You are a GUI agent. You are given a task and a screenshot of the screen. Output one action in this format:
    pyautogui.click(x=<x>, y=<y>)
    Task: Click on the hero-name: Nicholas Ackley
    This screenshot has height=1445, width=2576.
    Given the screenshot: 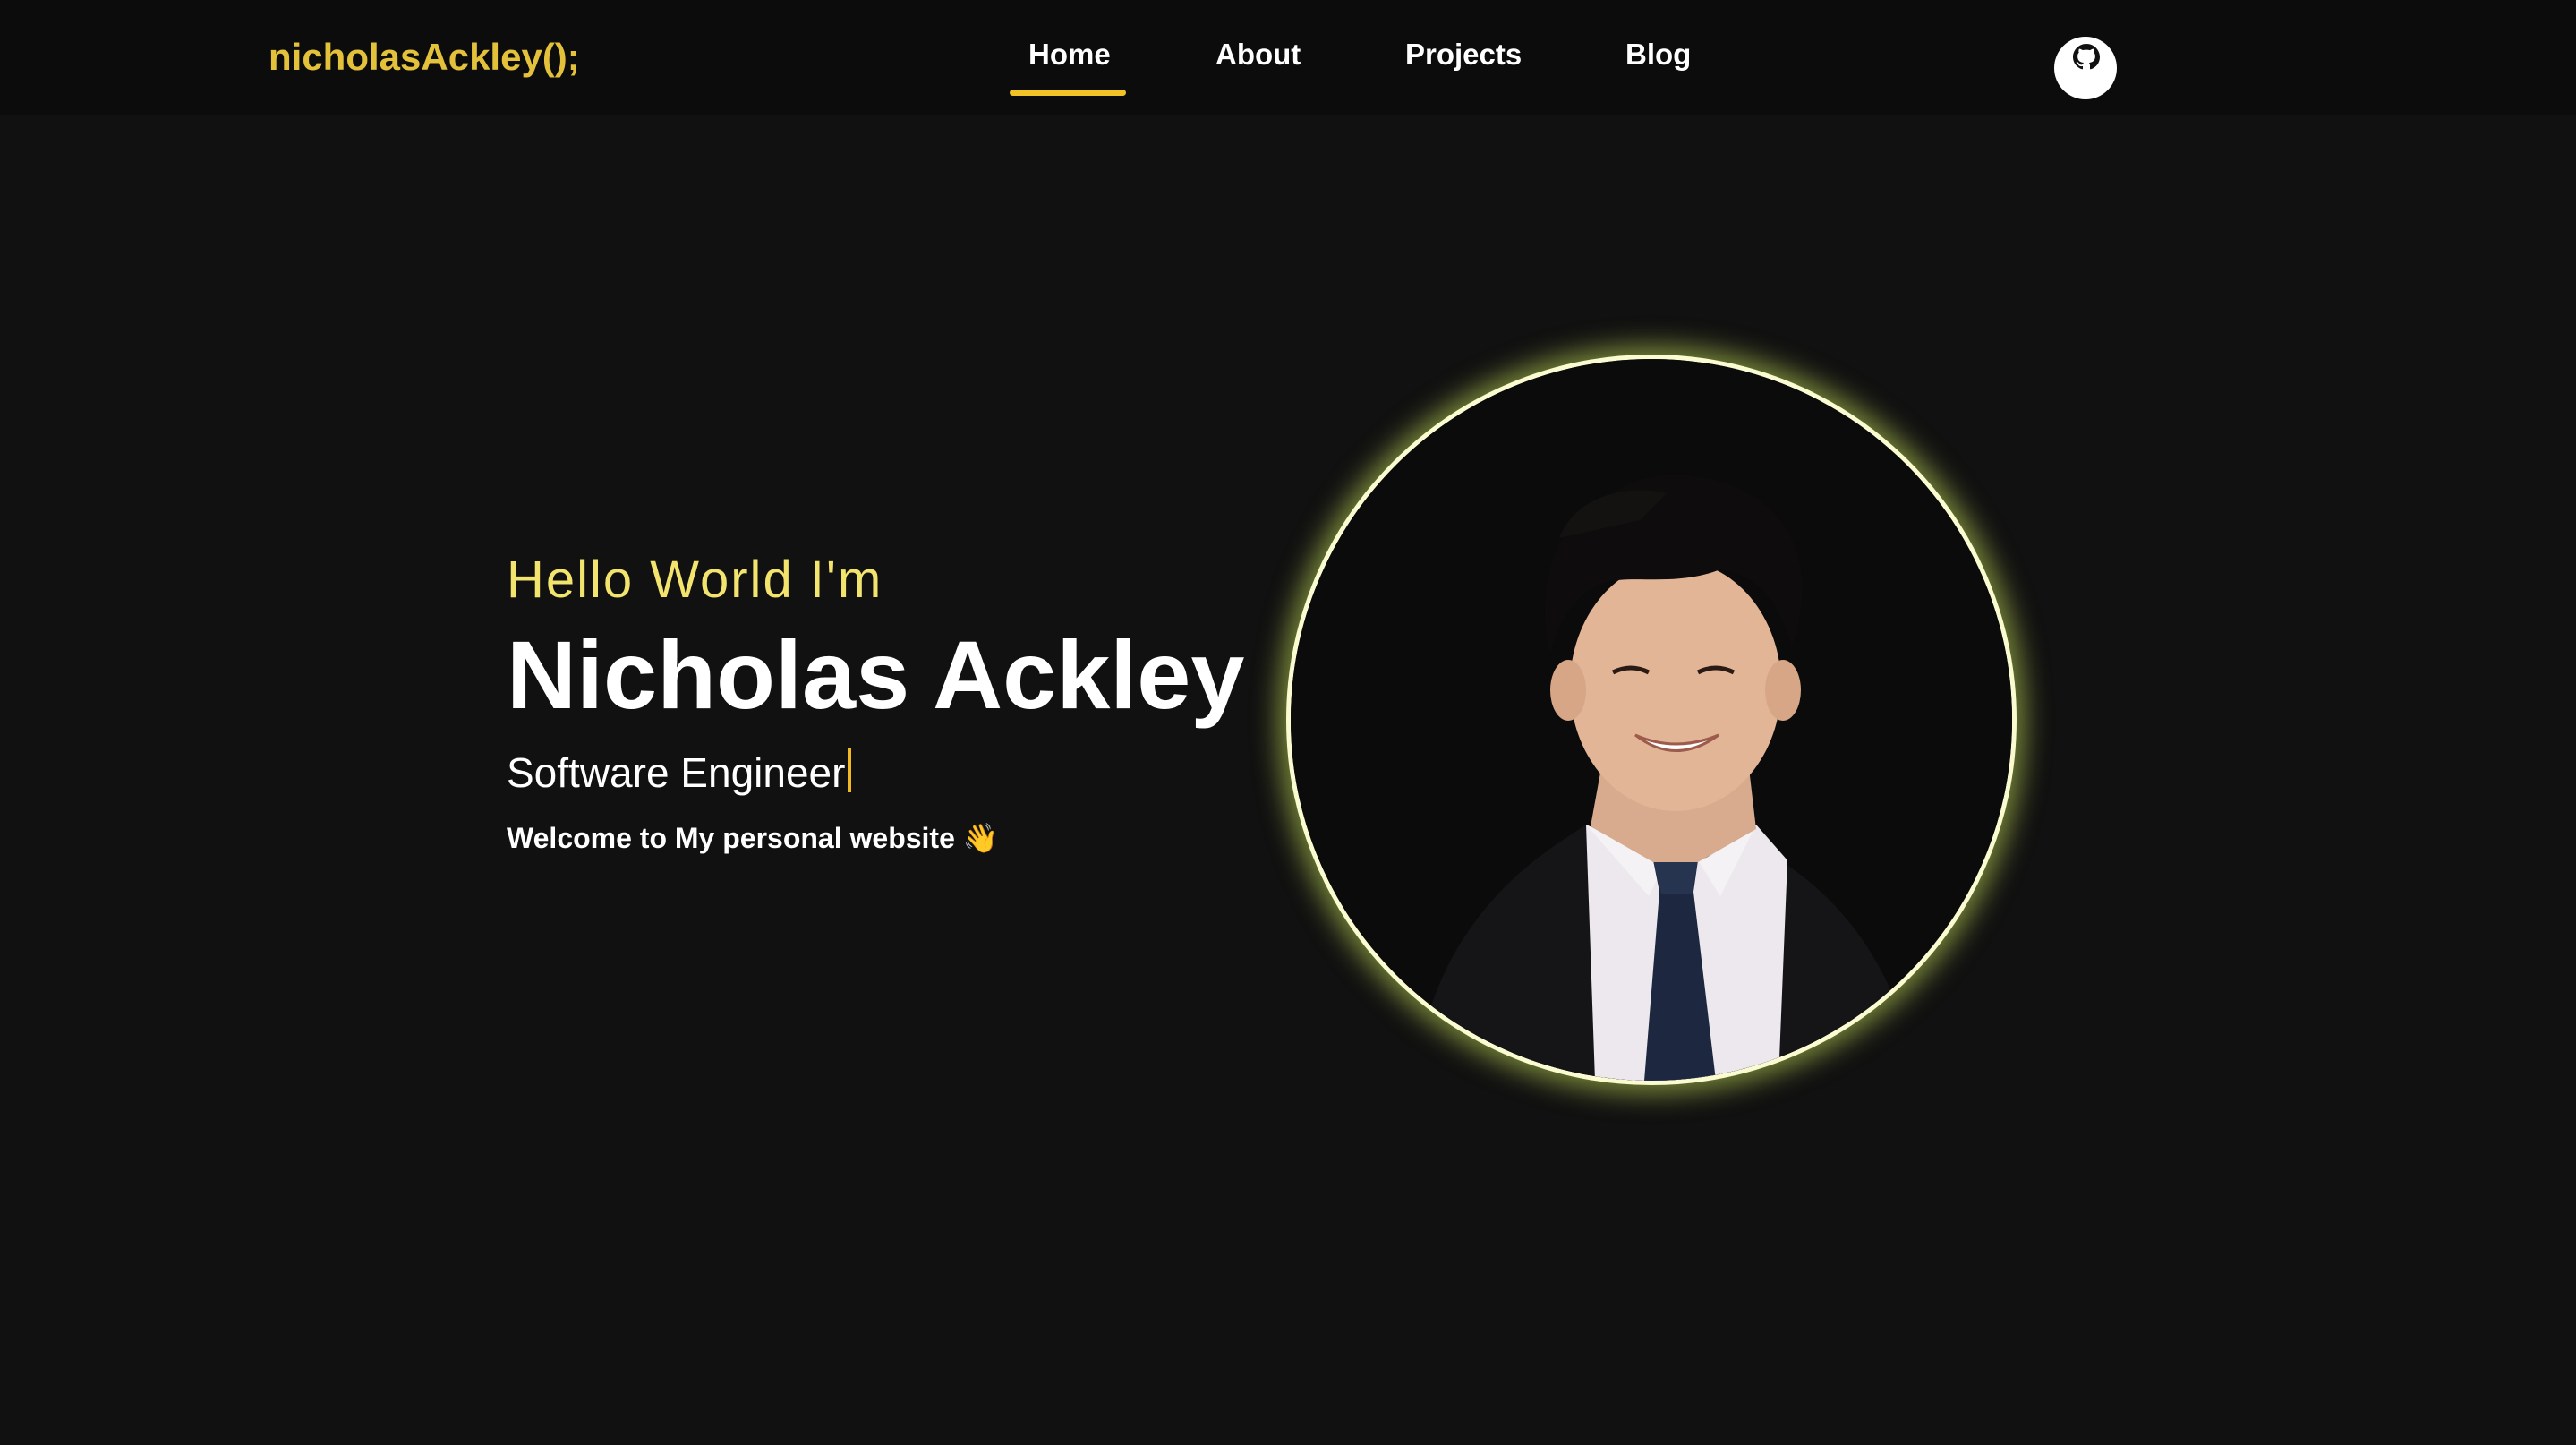 What is the action you would take?
    pyautogui.click(x=876, y=674)
    